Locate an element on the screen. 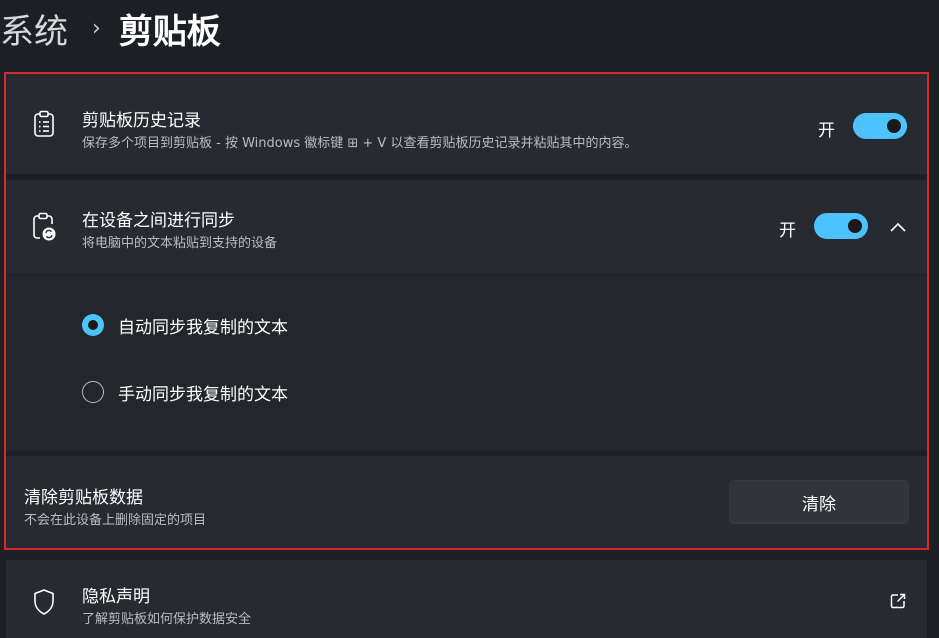  privacy-subtitle: 了解剪贴板如何保护数据安全 is located at coordinates (167, 619).